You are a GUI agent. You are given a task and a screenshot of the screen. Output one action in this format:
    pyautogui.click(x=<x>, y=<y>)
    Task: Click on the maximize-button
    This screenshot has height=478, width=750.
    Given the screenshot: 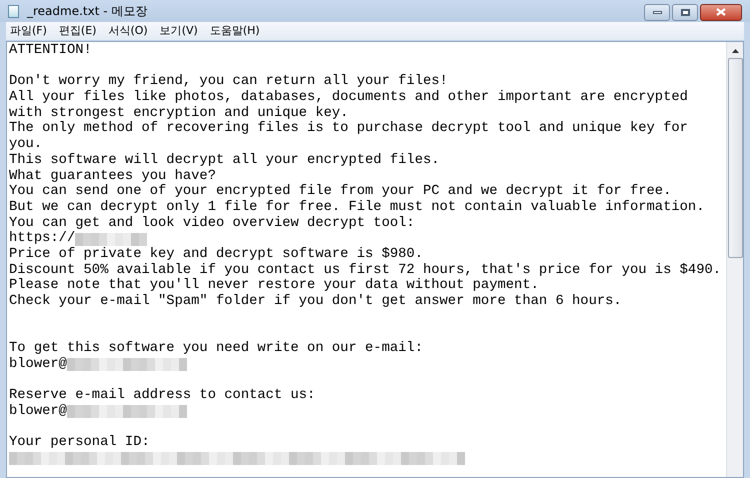 What is the action you would take?
    pyautogui.click(x=685, y=12)
    